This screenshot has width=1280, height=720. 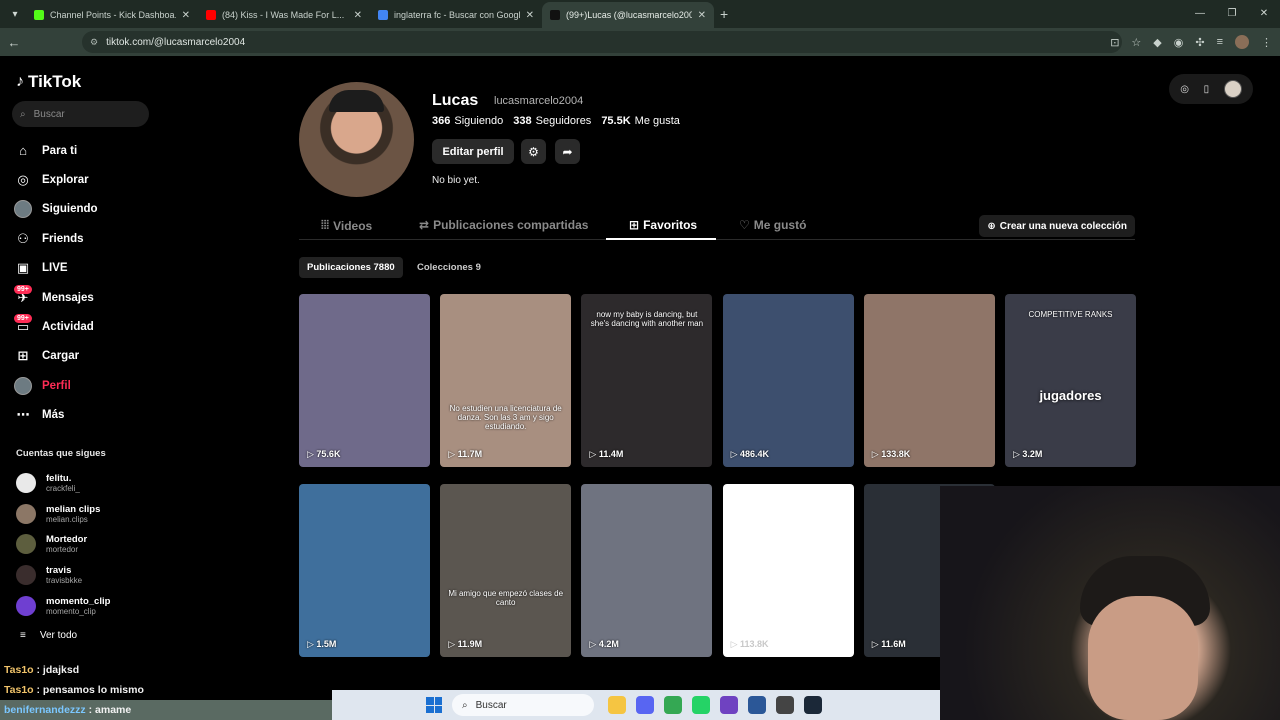 What do you see at coordinates (673, 705) in the screenshot?
I see `chrome-icon` at bounding box center [673, 705].